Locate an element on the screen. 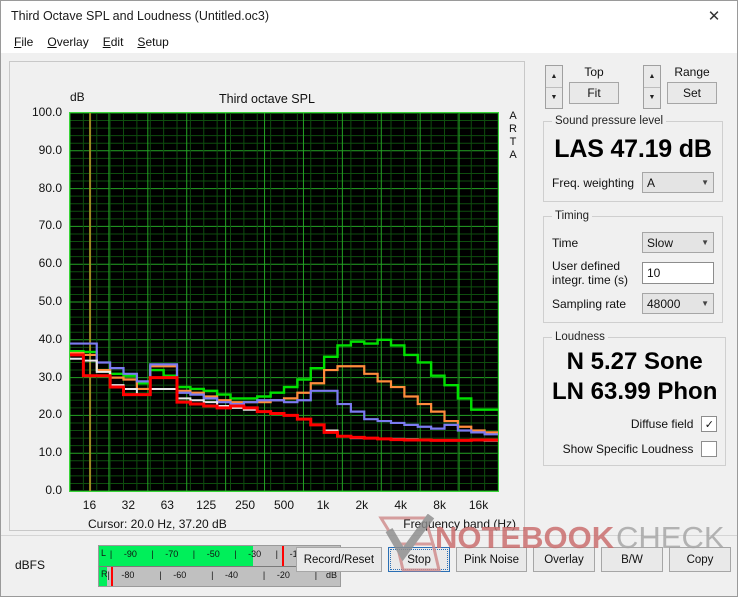 The image size is (738, 597). meter-scale-label: -90 is located at coordinates (130, 554).